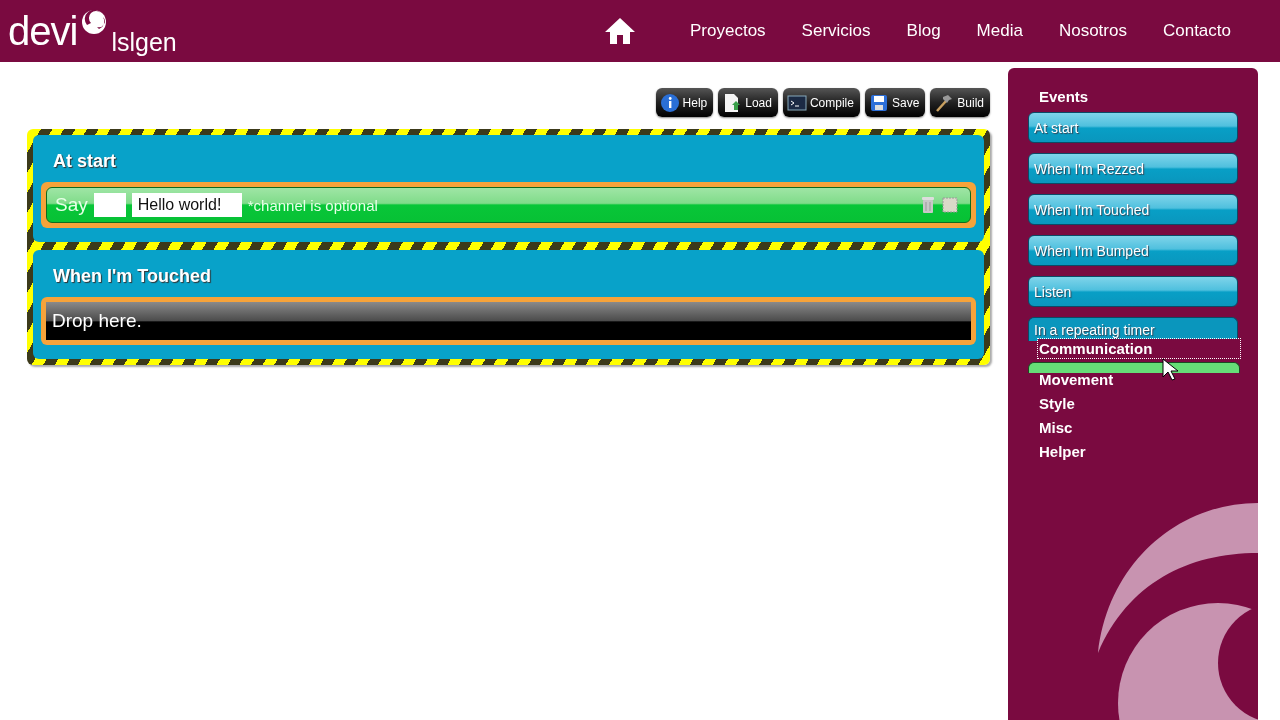 Image resolution: width=1280 pixels, height=720 pixels. What do you see at coordinates (312, 205) in the screenshot?
I see `hint-text: *channel is optional` at bounding box center [312, 205].